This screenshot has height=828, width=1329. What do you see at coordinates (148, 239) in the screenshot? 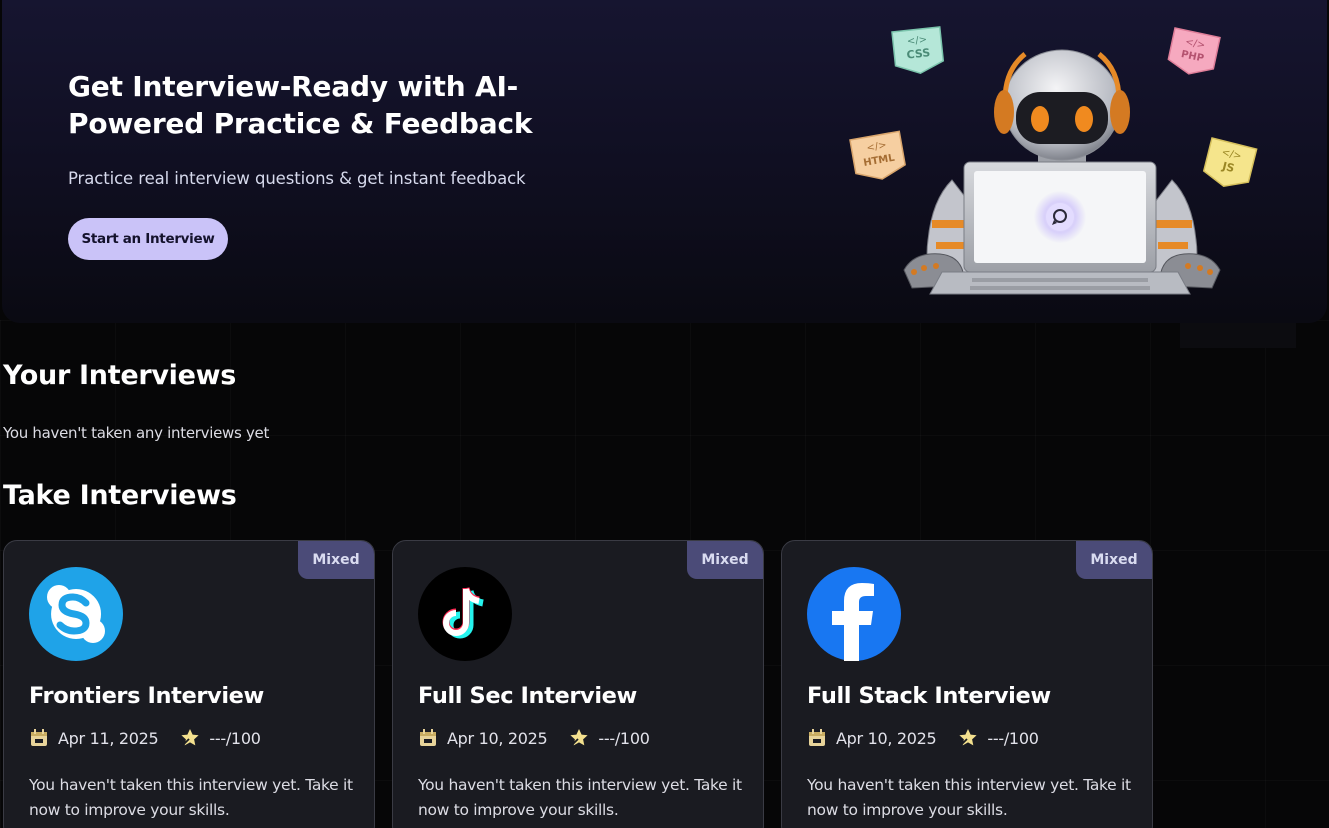
I see `start-interview-button: Start an Interview` at bounding box center [148, 239].